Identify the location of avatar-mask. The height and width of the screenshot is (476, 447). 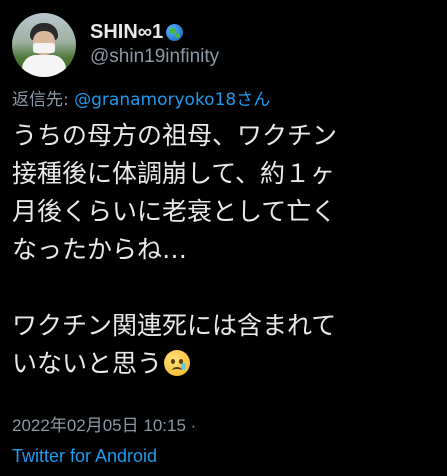
(44, 48).